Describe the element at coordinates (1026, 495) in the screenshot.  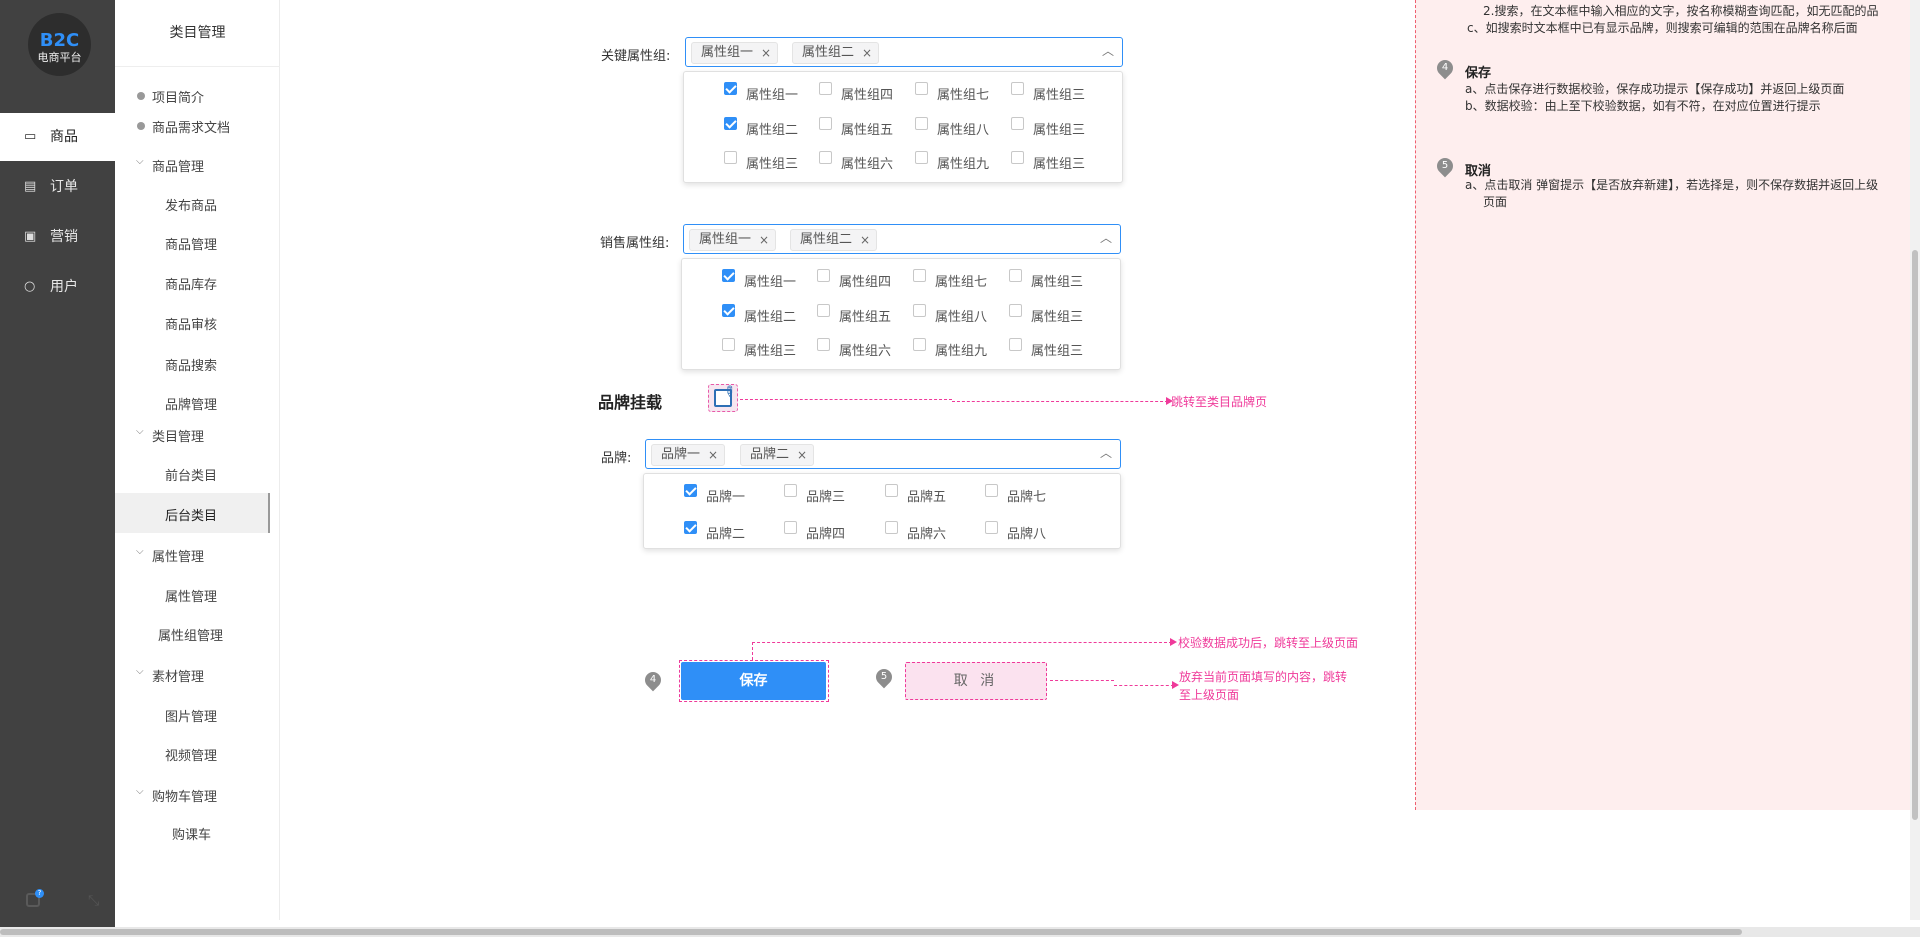
I see `option-label: 品牌七` at that location.